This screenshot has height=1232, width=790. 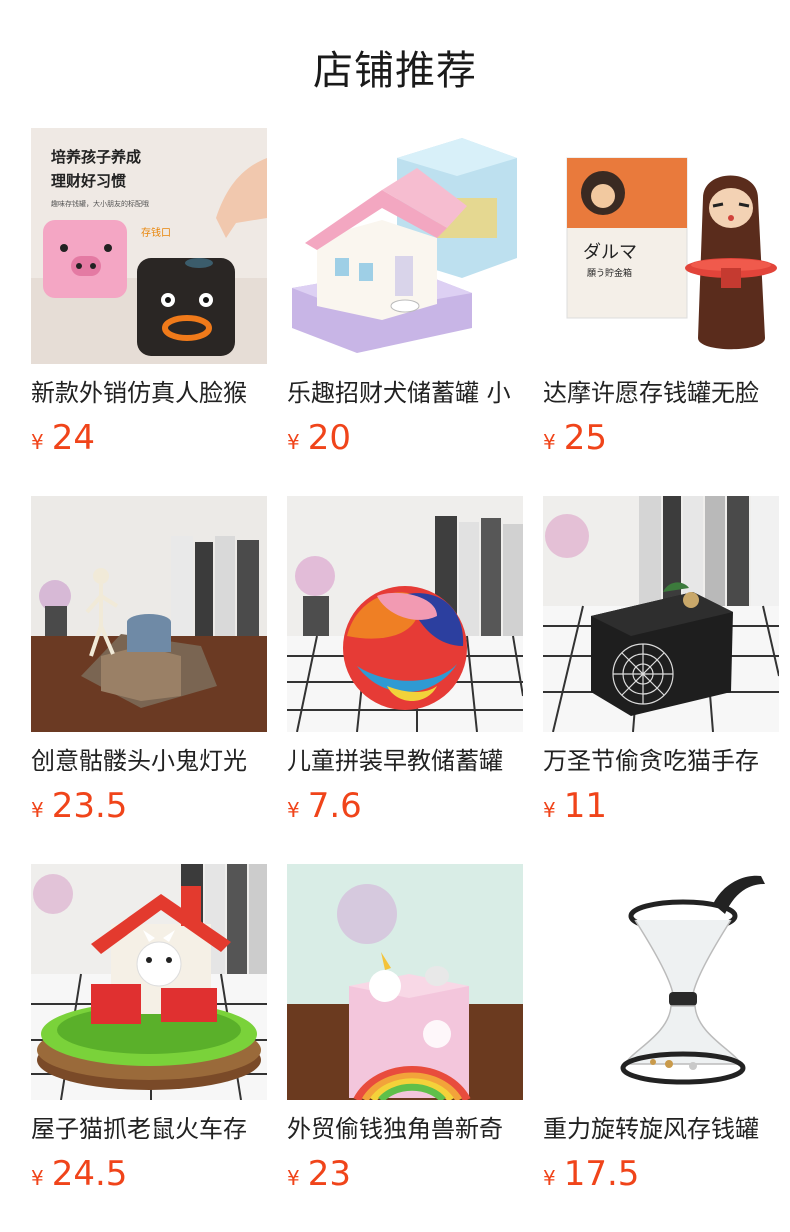 I want to click on product-price: ¥23.5, so click(x=149, y=806).